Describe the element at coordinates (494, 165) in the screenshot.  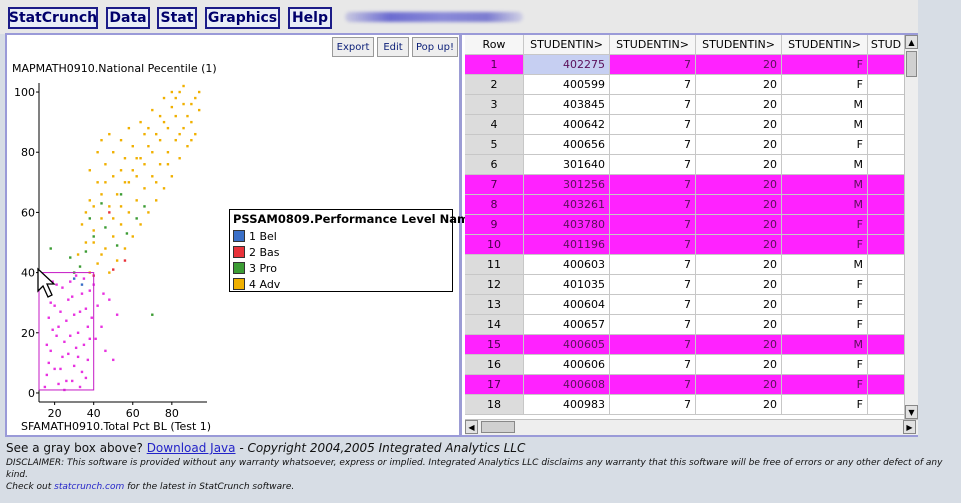
I see `row-number: 6` at that location.